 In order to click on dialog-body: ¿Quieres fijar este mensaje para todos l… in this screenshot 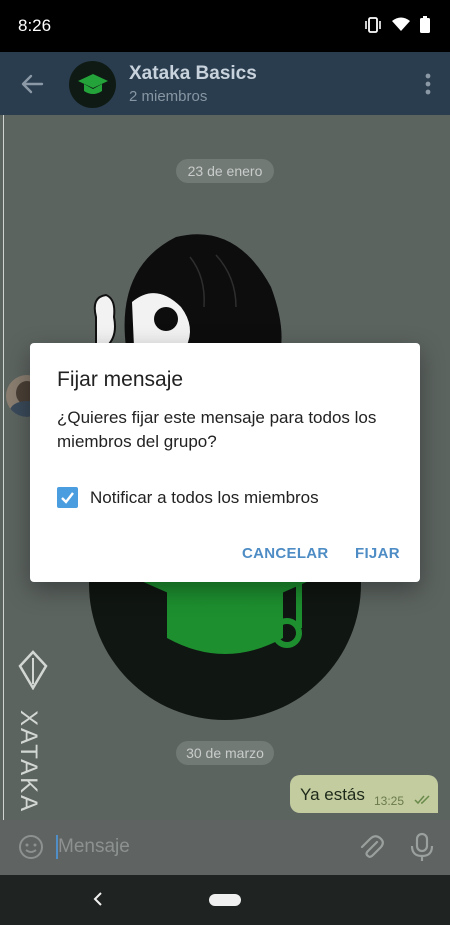, I will do `click(217, 429)`.